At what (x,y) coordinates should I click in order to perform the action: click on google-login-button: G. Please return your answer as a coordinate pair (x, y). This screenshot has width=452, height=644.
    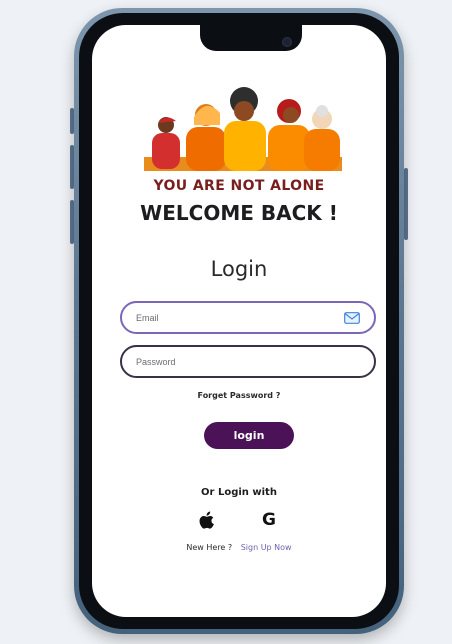
    Looking at the image, I should click on (269, 520).